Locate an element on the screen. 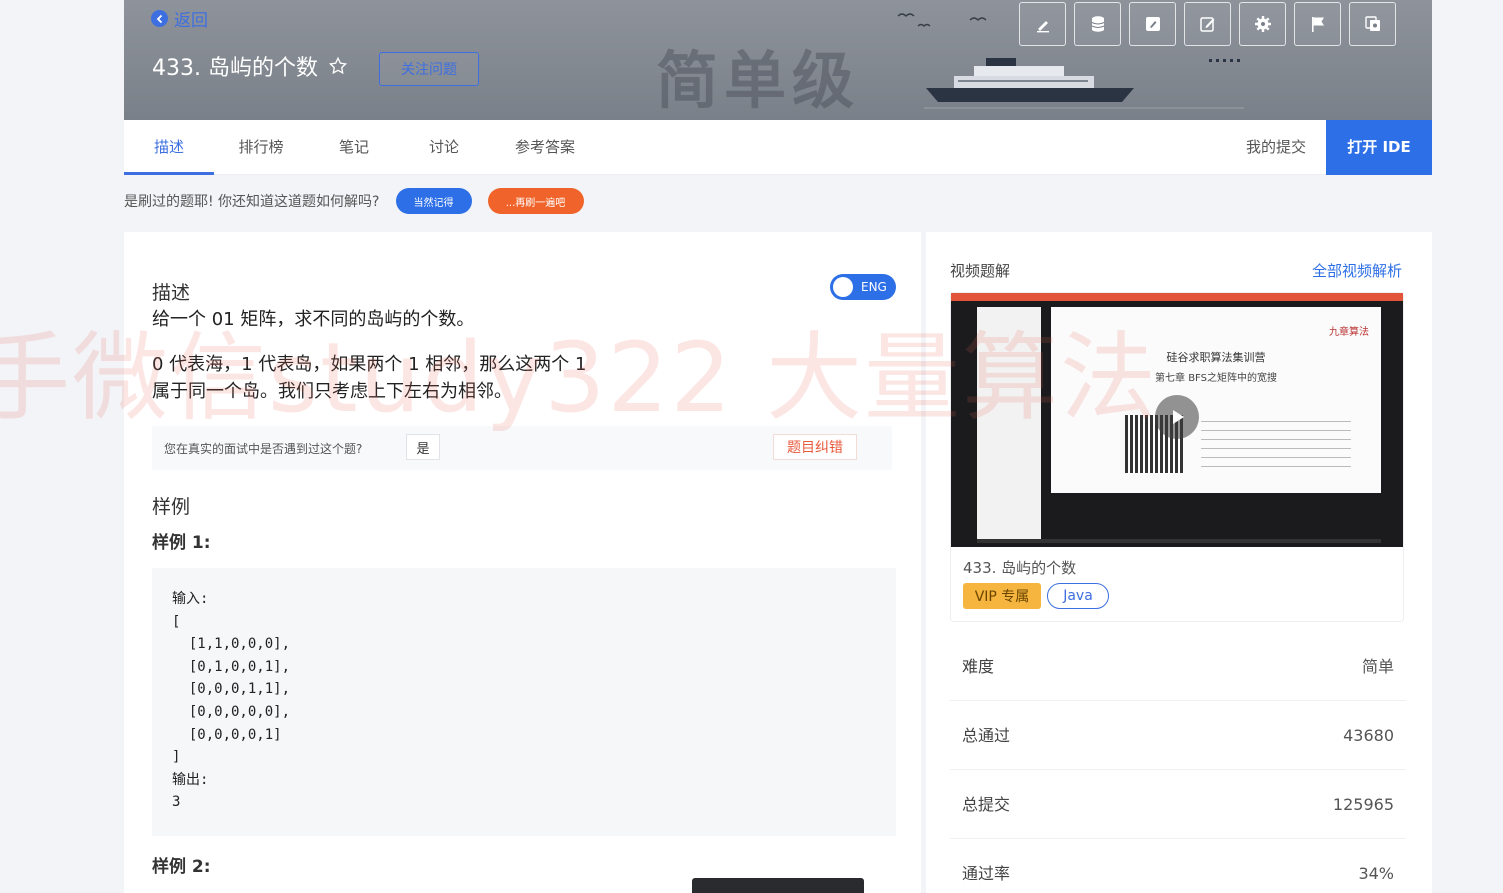 The height and width of the screenshot is (893, 1503). database-icon is located at coordinates (1097, 24).